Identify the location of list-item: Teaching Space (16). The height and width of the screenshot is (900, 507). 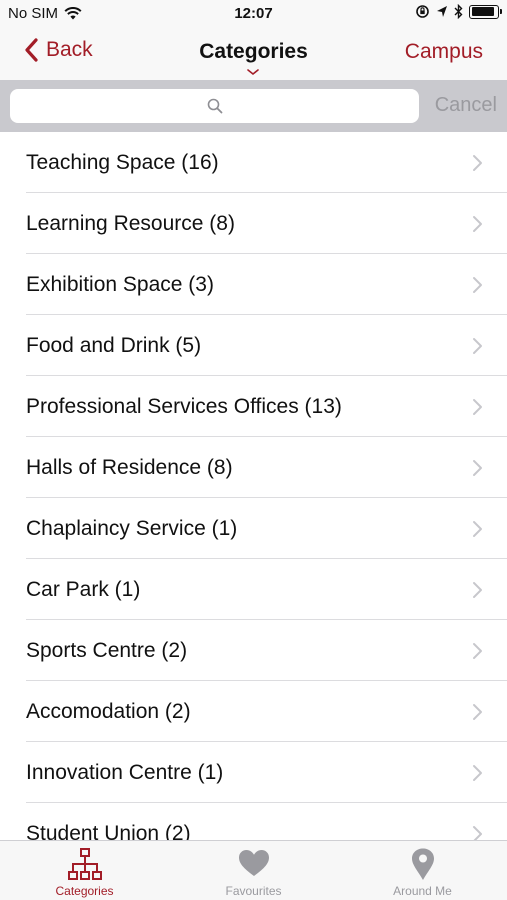
(253, 162).